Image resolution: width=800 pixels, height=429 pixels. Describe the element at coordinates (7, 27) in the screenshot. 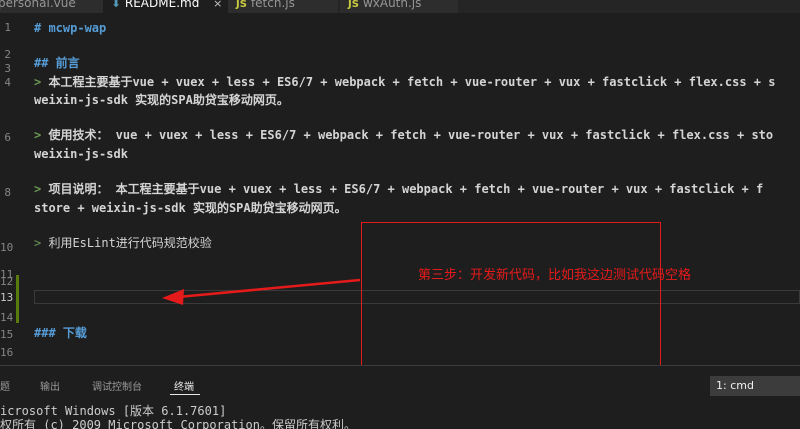

I see `line-number: 1` at that location.